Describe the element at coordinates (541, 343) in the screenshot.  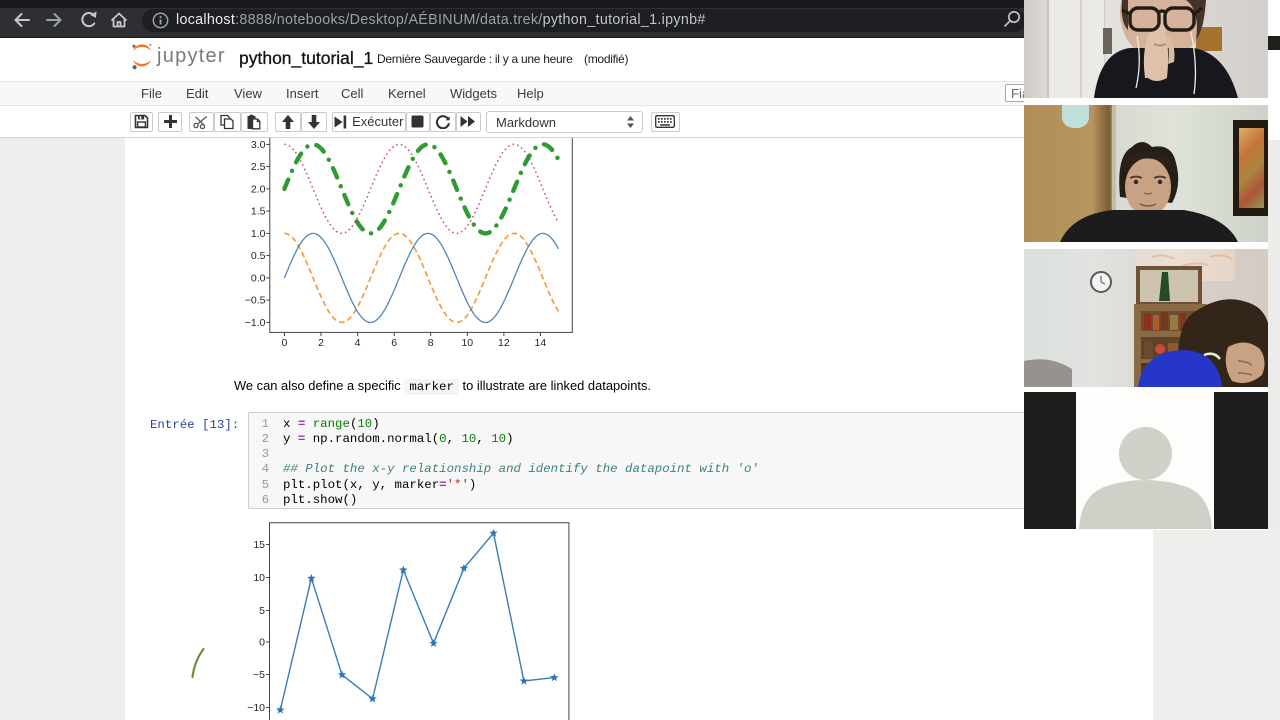
I see `svg-text: 14` at that location.